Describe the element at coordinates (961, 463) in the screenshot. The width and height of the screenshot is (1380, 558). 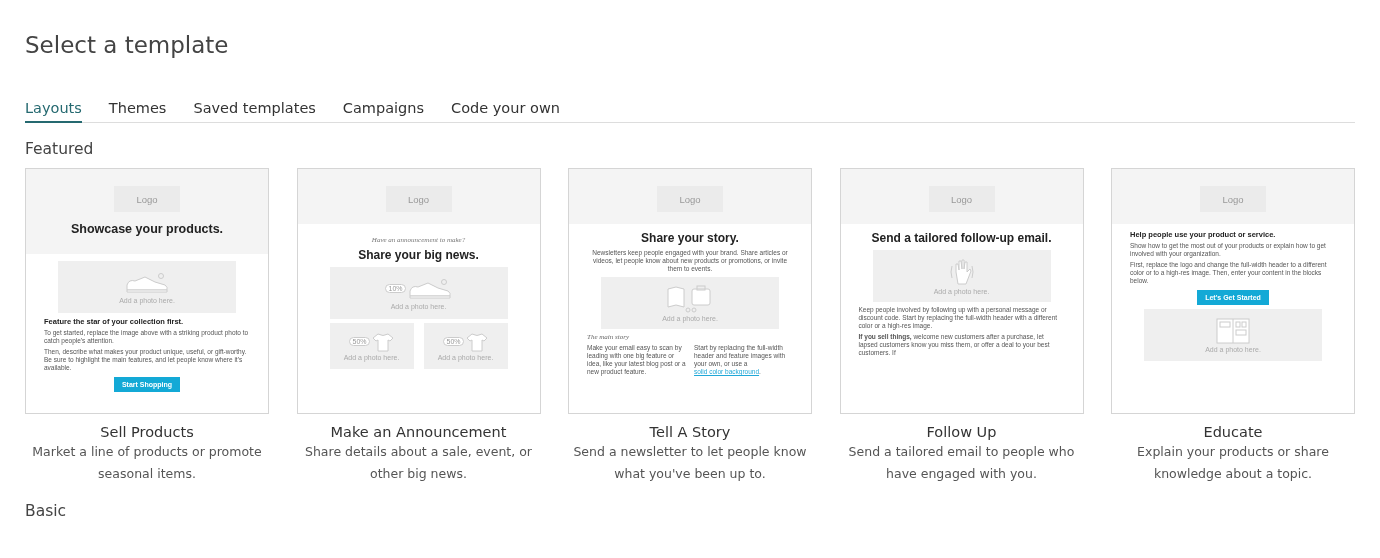
I see `template-description: Send a tailored email to people who have engaged with you.` at that location.